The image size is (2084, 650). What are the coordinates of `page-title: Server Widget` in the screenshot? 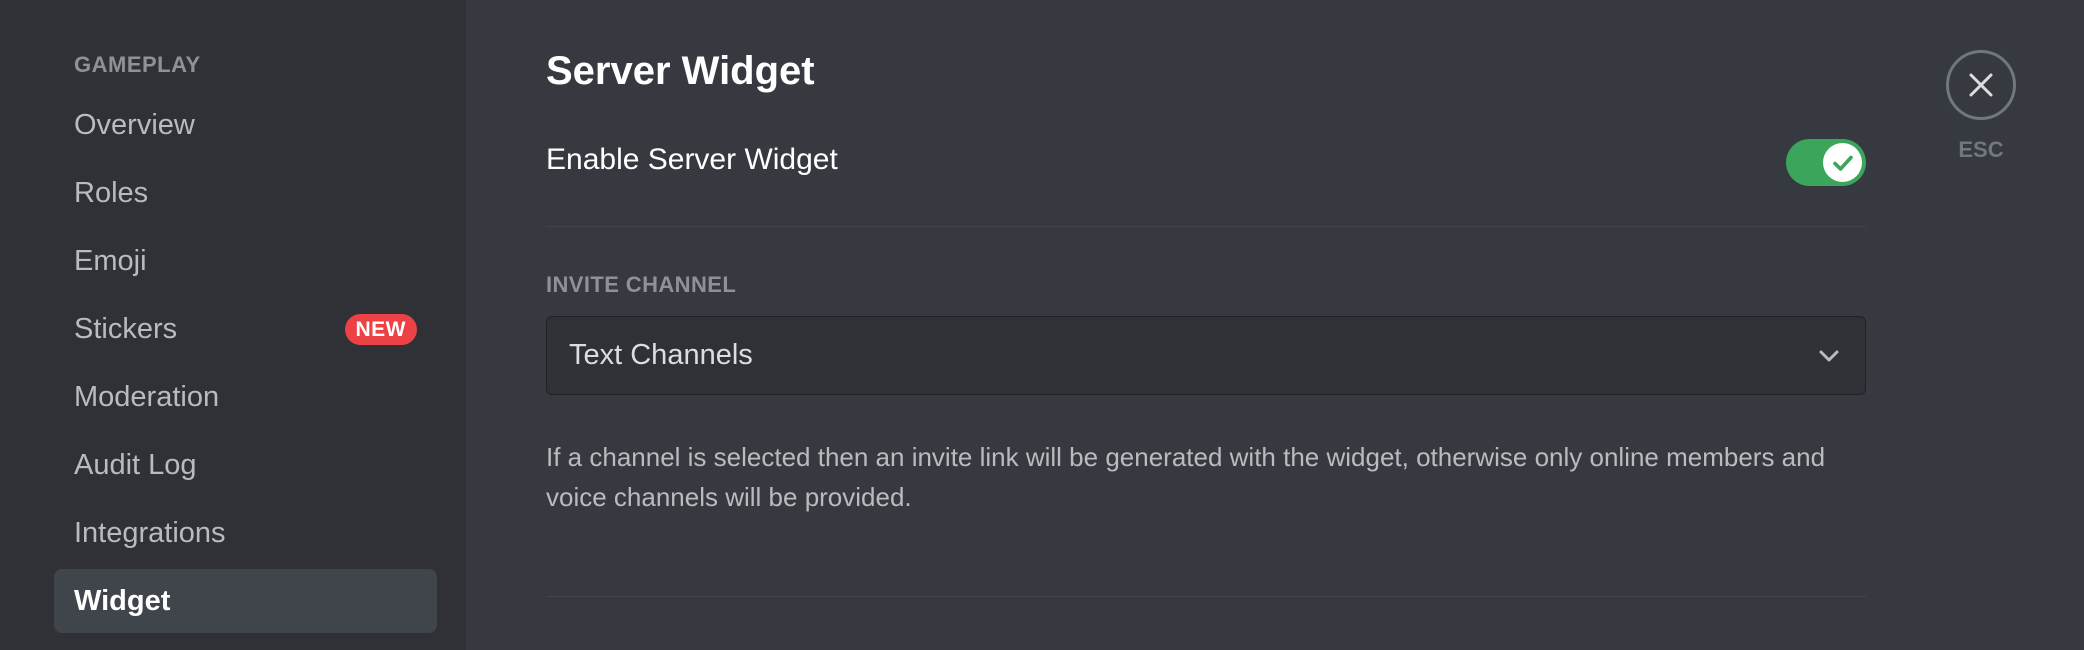 It's located at (680, 71).